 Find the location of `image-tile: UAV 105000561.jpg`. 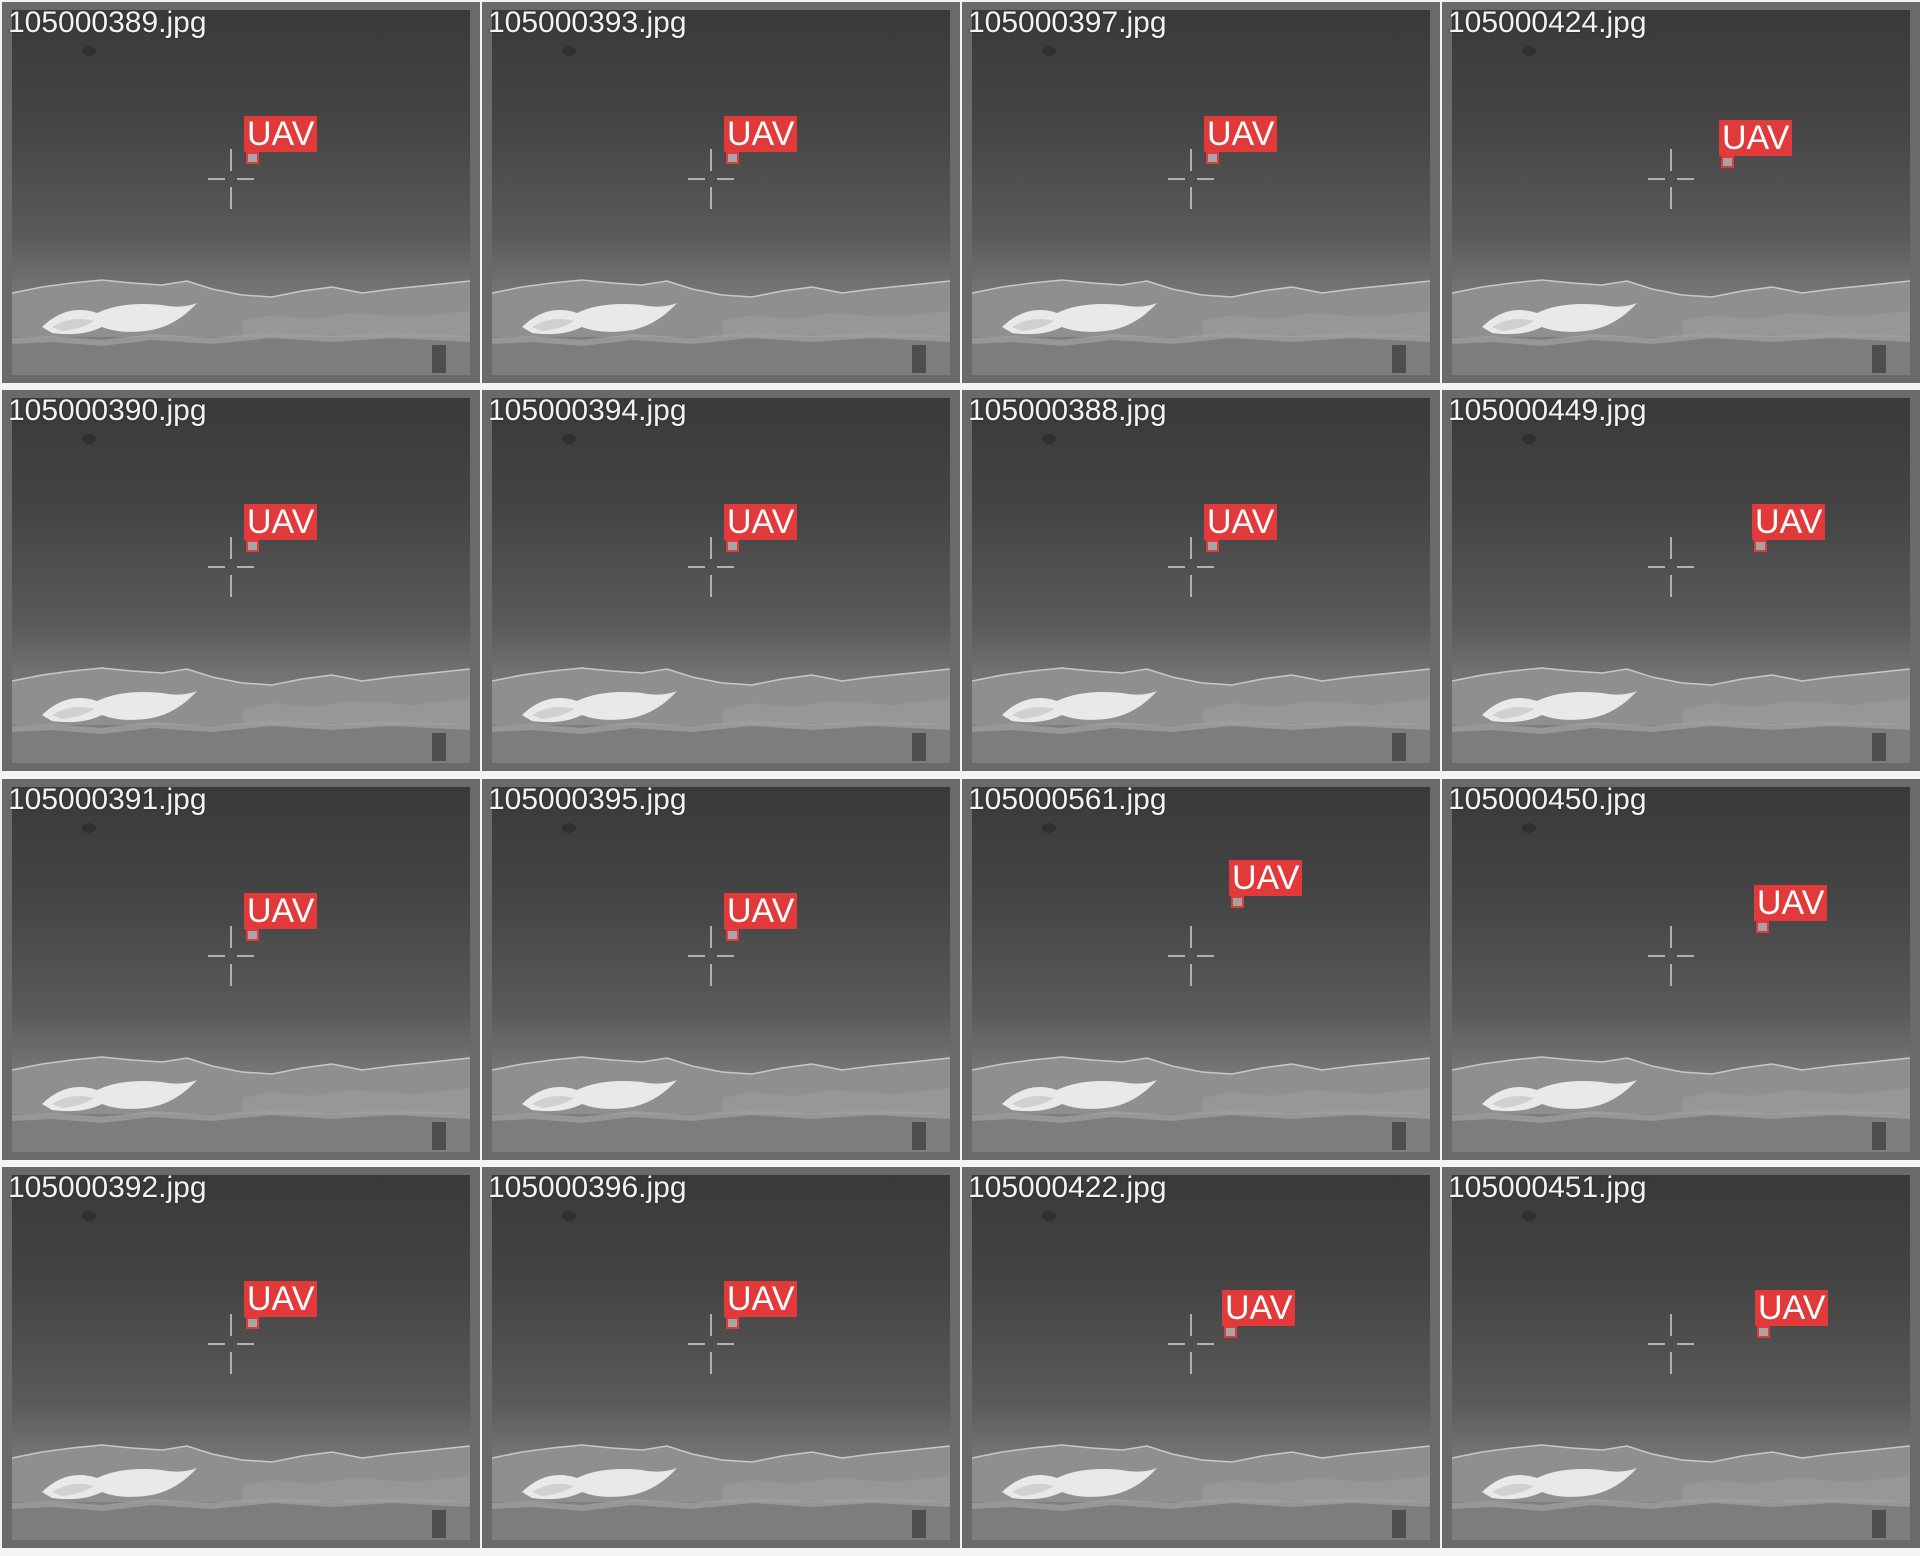

image-tile: UAV 105000561.jpg is located at coordinates (1201, 969).